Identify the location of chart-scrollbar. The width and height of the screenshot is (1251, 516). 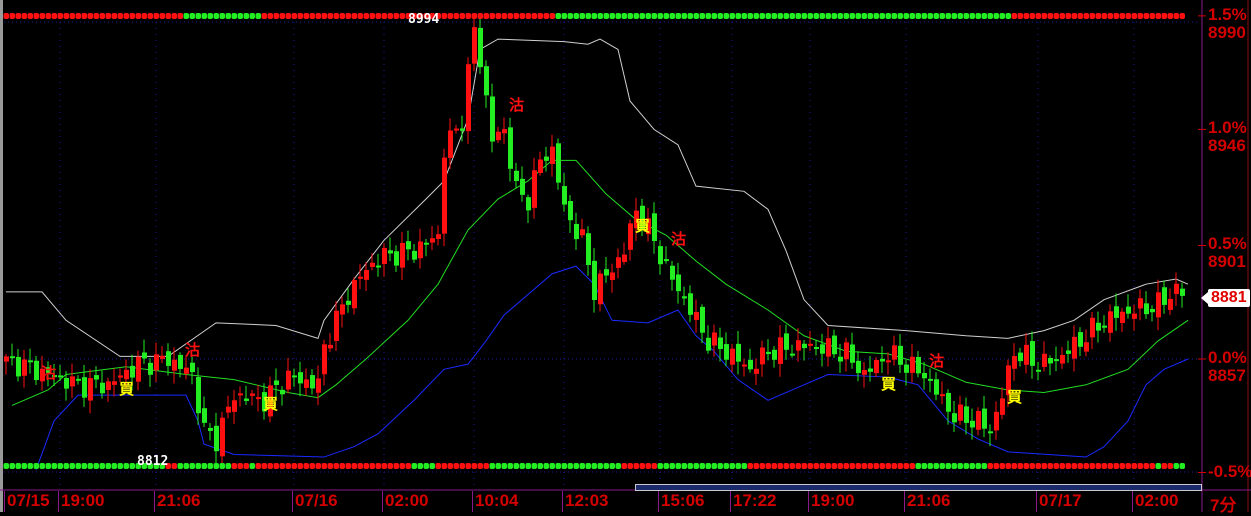
(918, 487).